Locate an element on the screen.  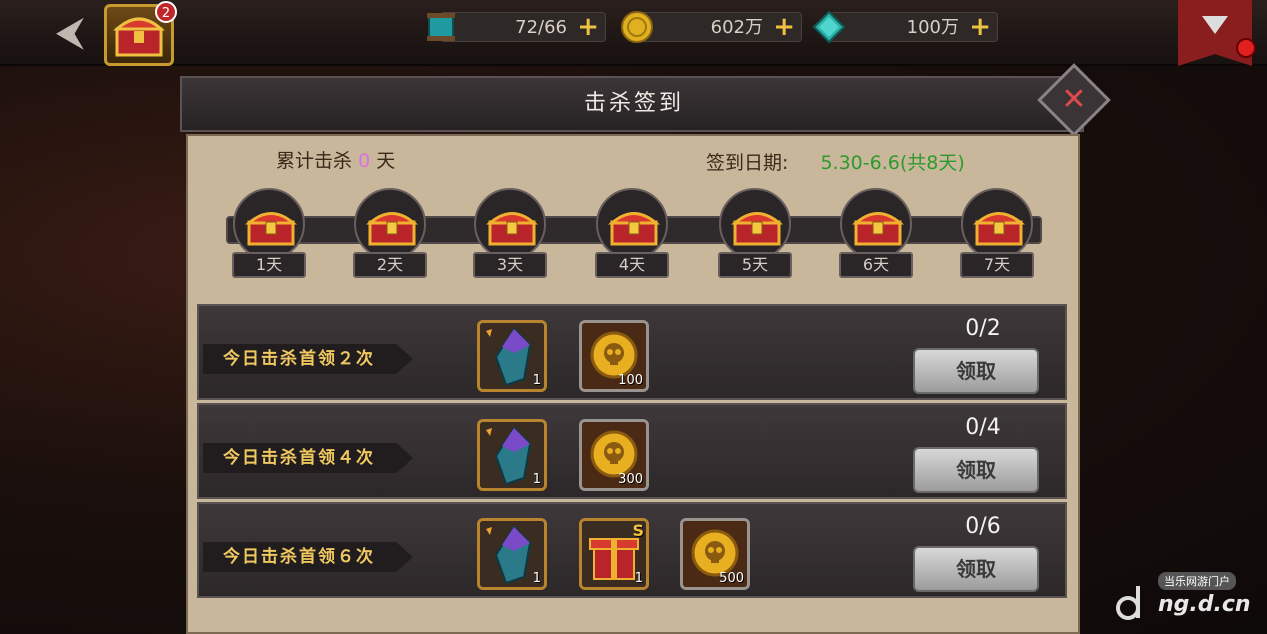
reward-item: 500 is located at coordinates (715, 554).